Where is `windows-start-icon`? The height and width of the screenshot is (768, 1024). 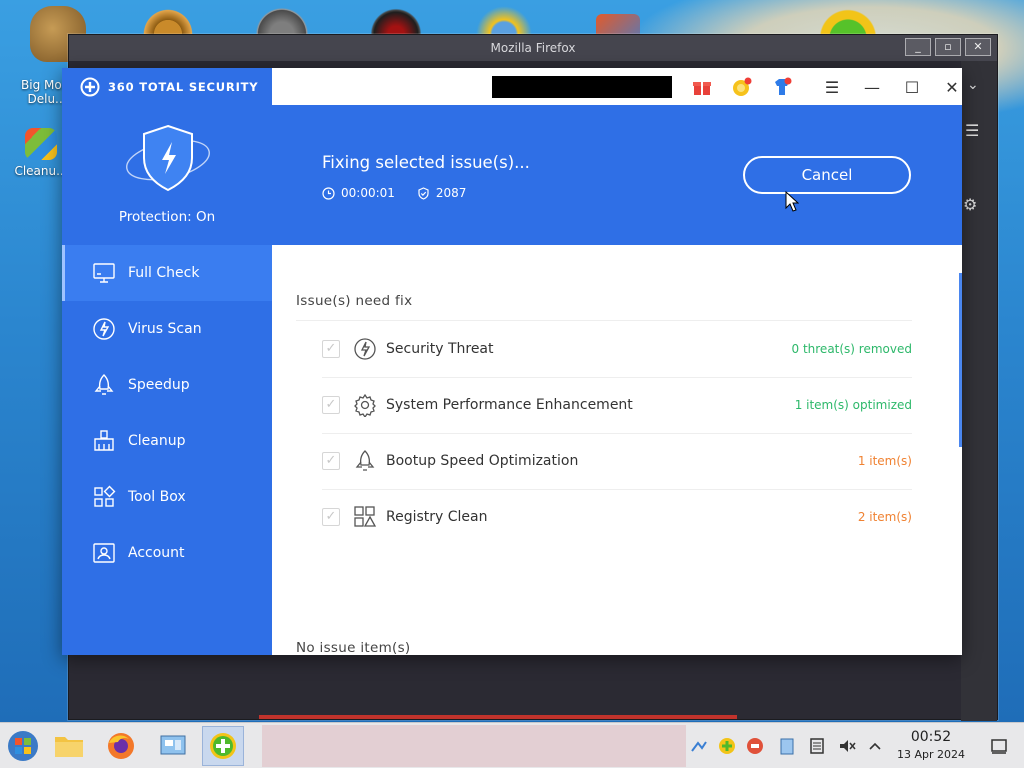
windows-start-icon is located at coordinates (23, 746).